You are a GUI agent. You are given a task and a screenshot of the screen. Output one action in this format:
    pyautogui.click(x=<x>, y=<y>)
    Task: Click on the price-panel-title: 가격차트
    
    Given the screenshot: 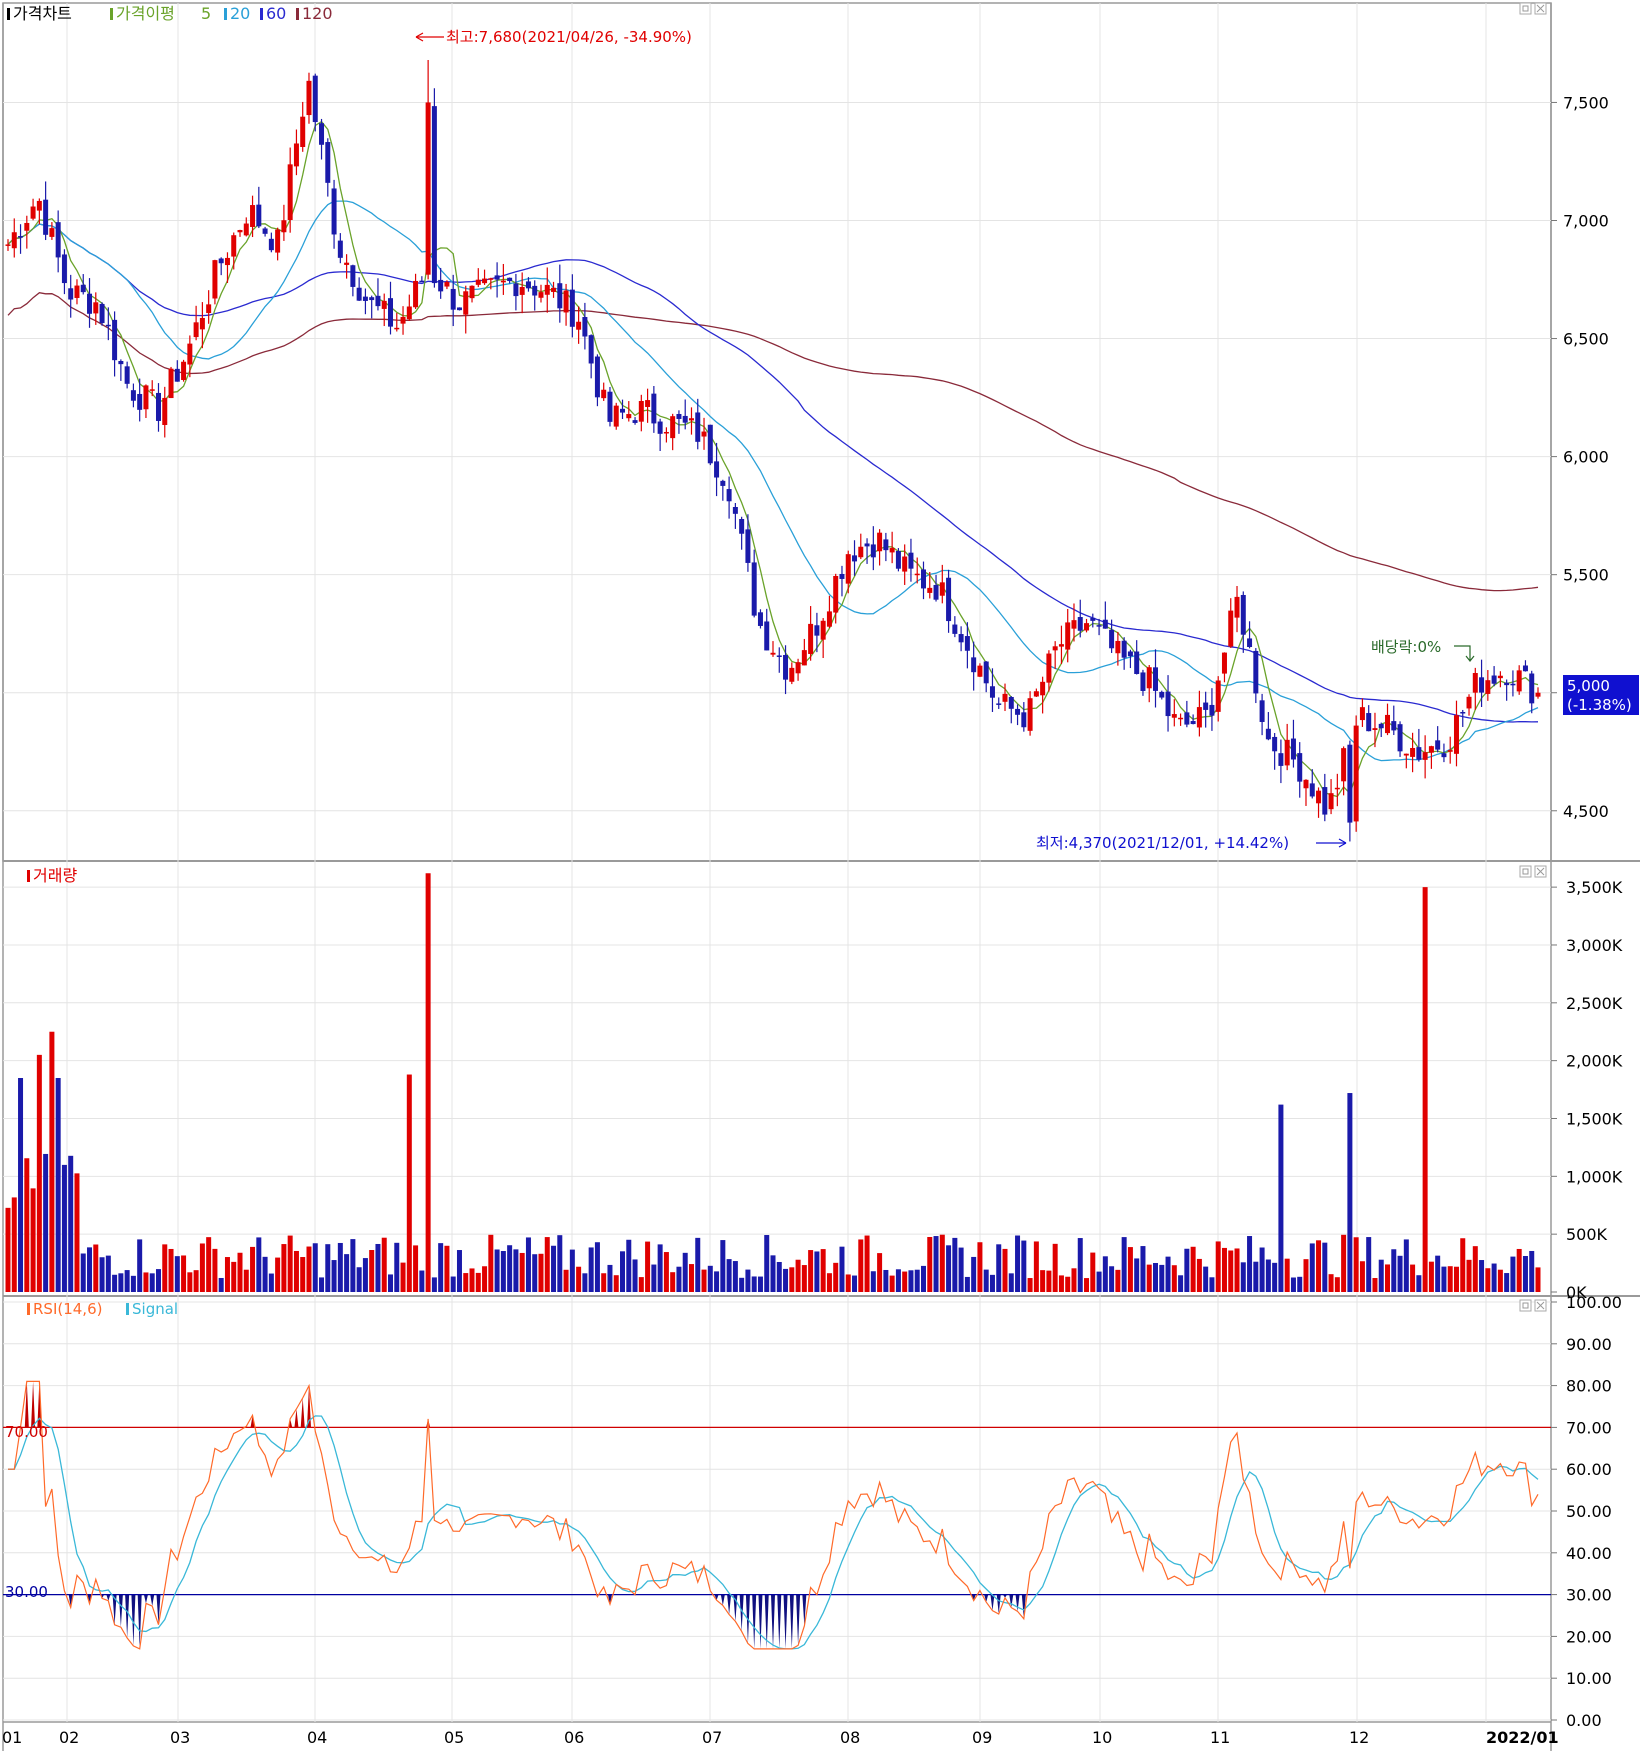 What is the action you would take?
    pyautogui.click(x=42, y=13)
    